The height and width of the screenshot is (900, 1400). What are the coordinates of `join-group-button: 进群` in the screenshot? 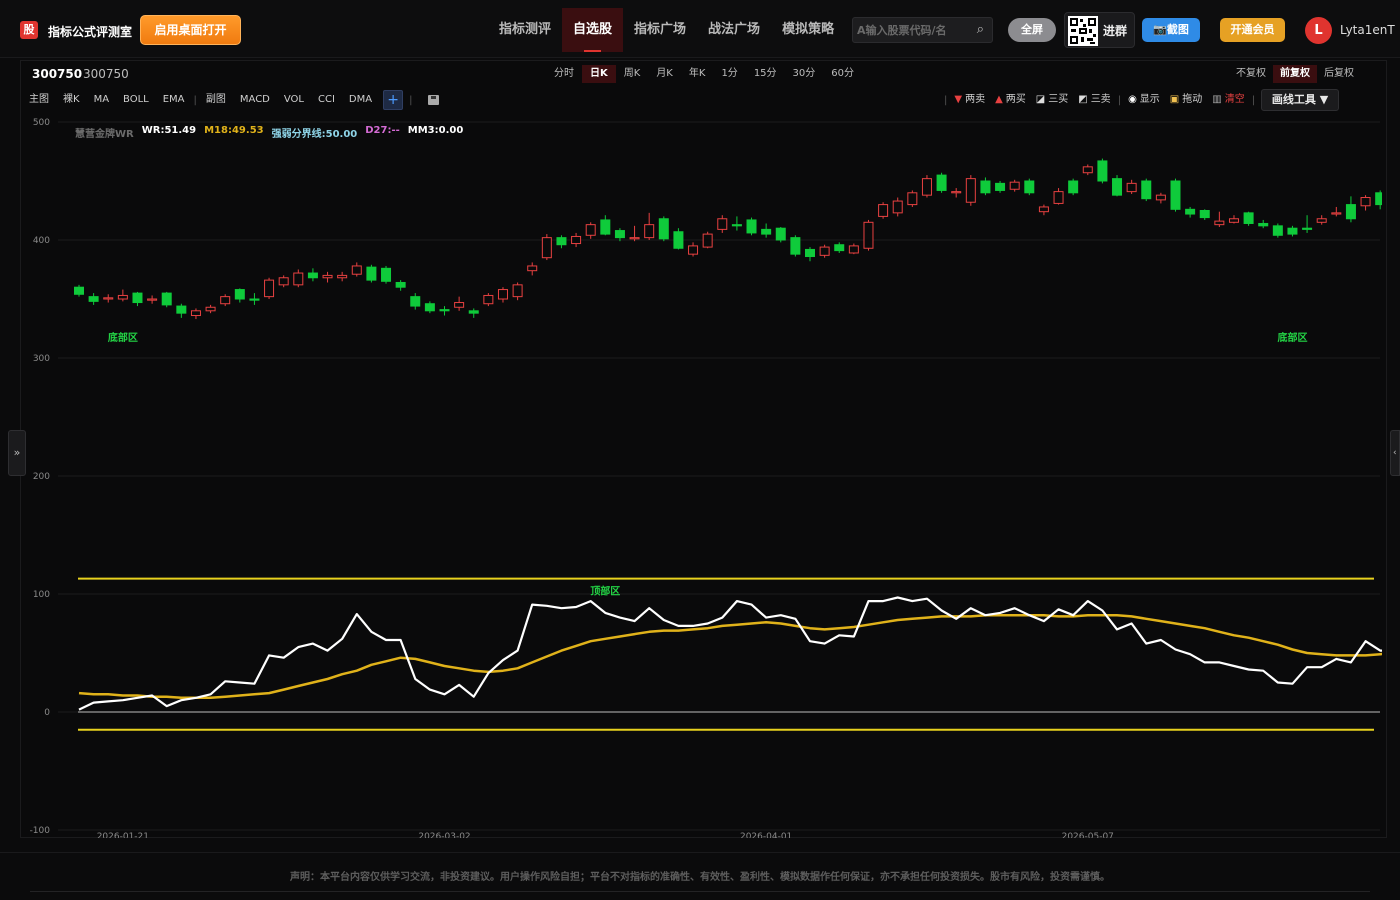 It's located at (1099, 30).